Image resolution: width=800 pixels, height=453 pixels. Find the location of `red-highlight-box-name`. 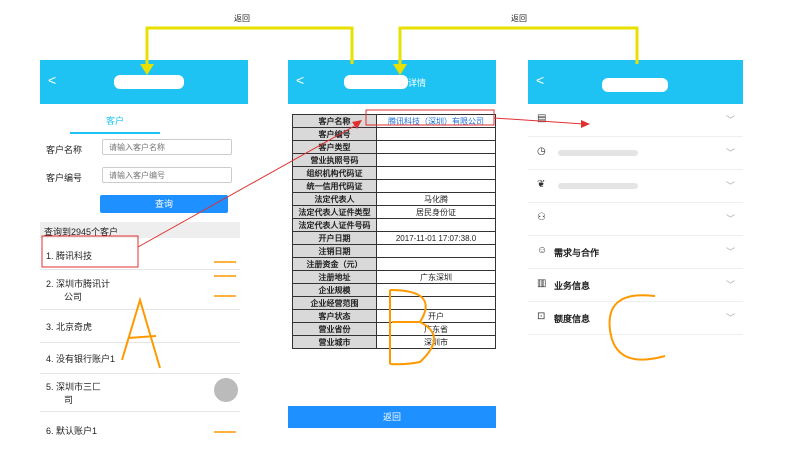

red-highlight-box-name is located at coordinates (430, 117).